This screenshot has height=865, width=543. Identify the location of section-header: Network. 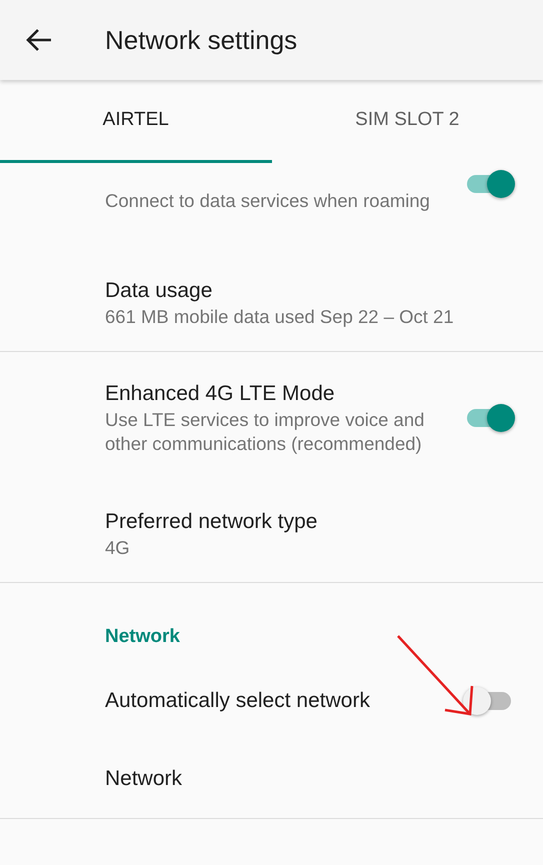
(142, 637).